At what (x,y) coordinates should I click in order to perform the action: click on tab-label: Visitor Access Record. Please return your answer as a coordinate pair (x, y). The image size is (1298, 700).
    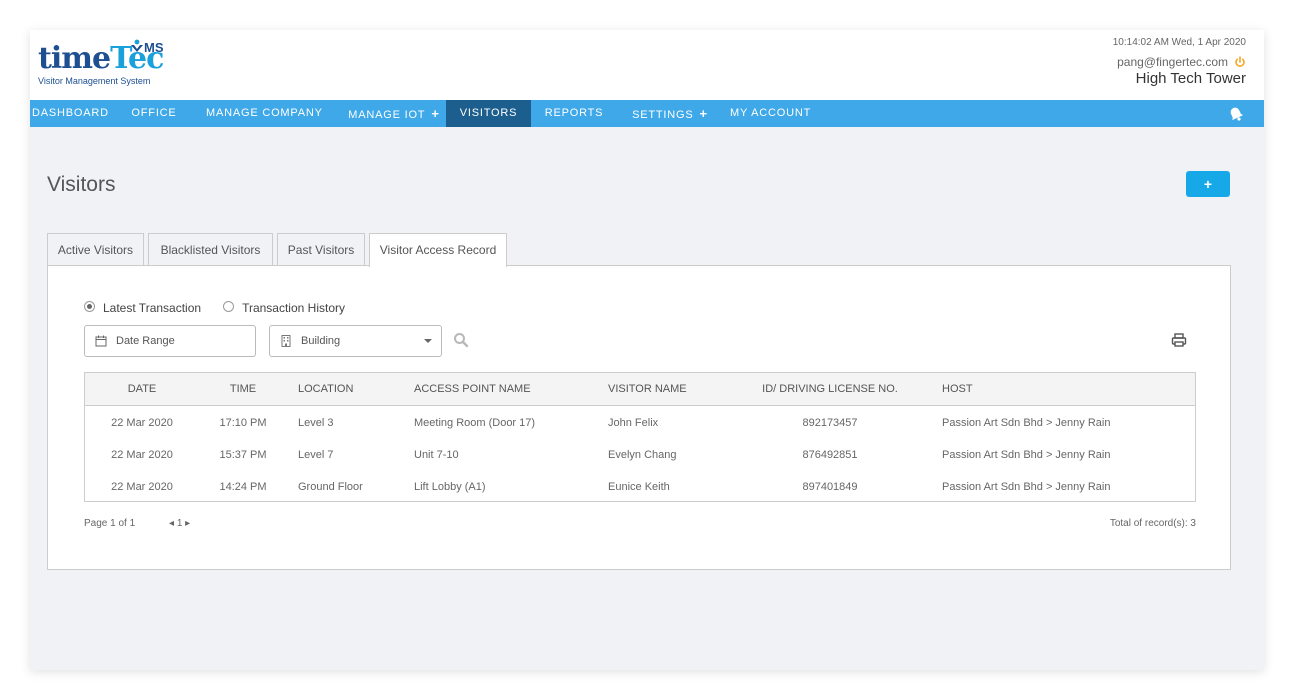
    Looking at the image, I should click on (438, 250).